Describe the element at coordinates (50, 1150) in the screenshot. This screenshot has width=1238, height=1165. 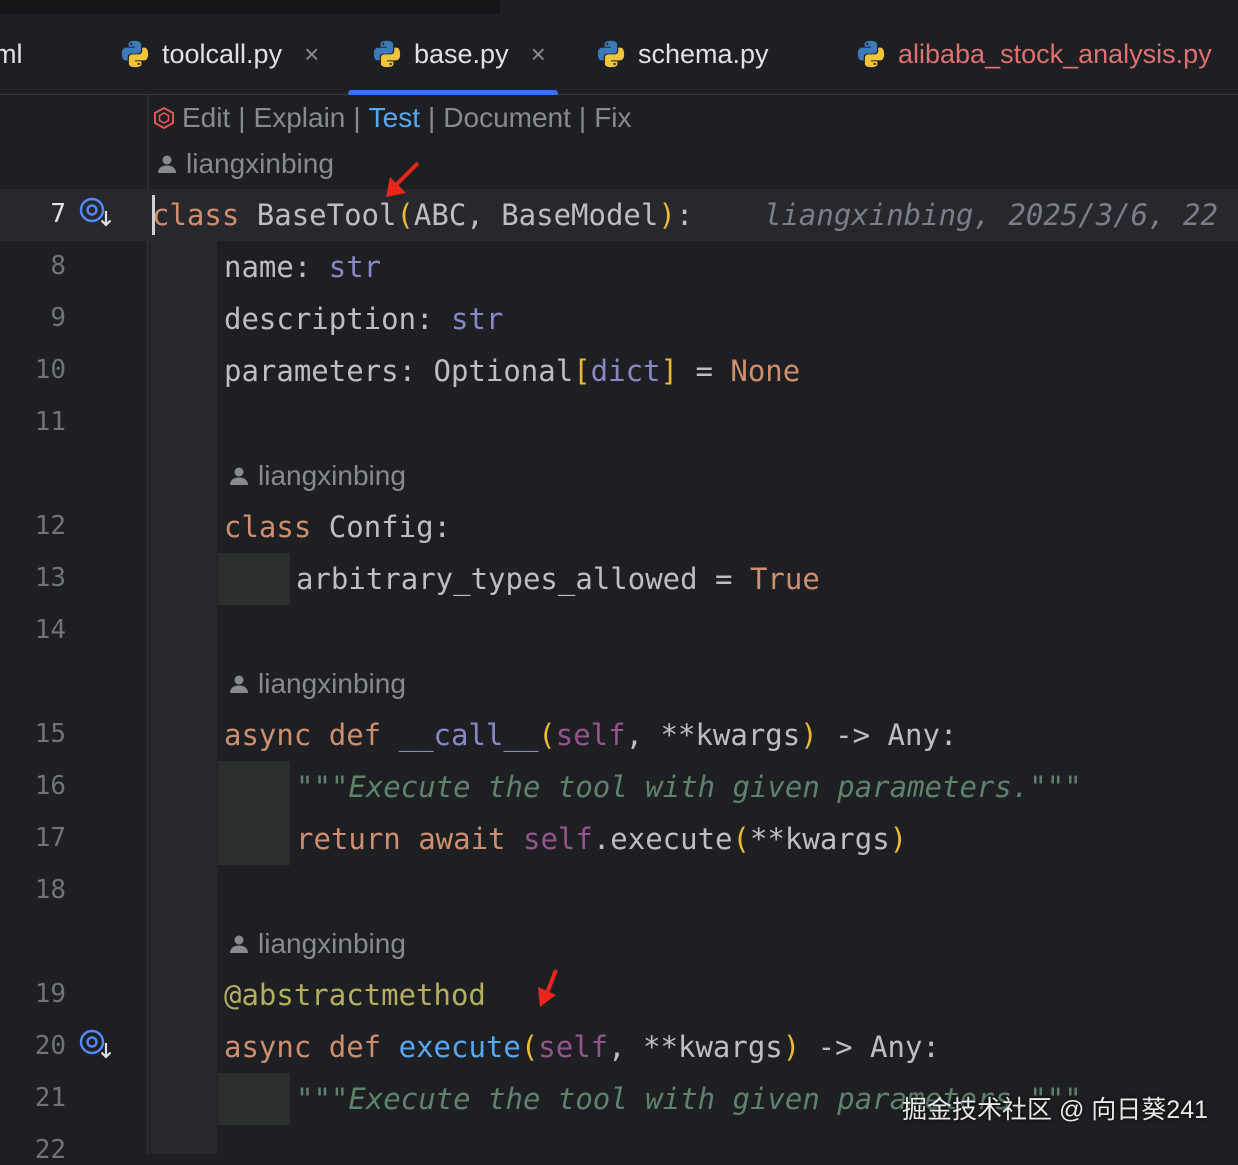
I see `line-number: 22` at that location.